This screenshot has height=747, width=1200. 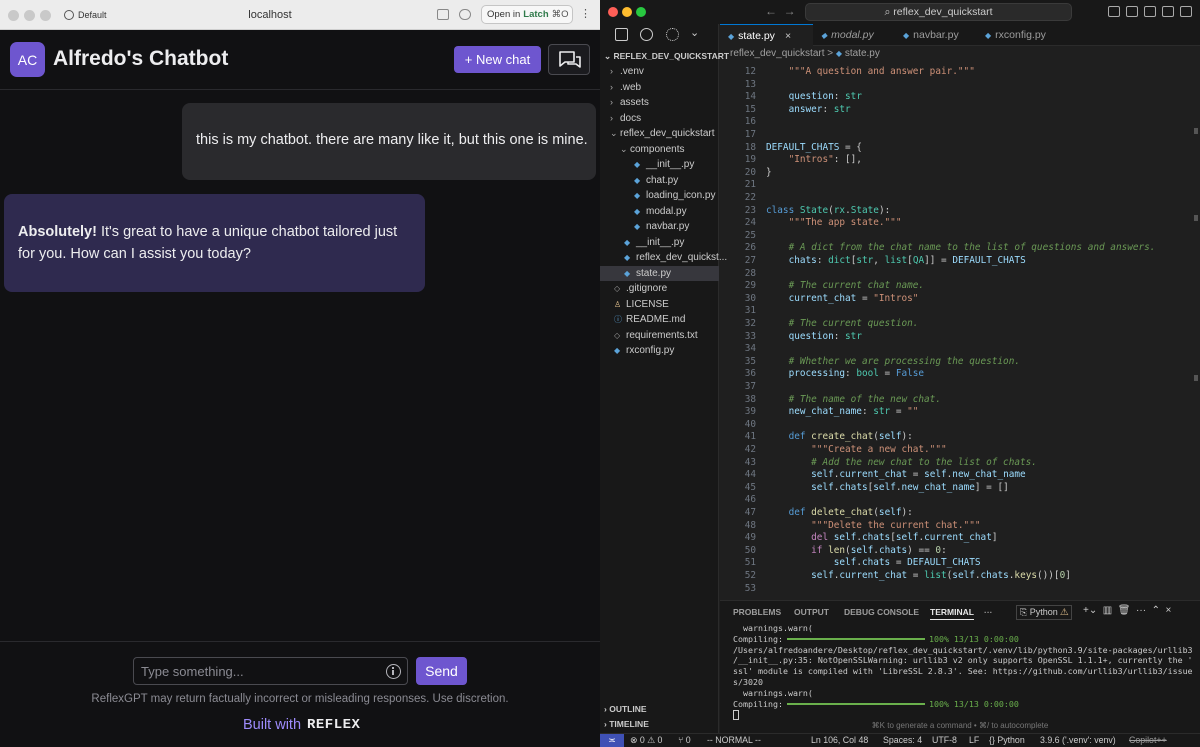 What do you see at coordinates (780, 11) in the screenshot?
I see `nav-back-forward: ← →` at bounding box center [780, 11].